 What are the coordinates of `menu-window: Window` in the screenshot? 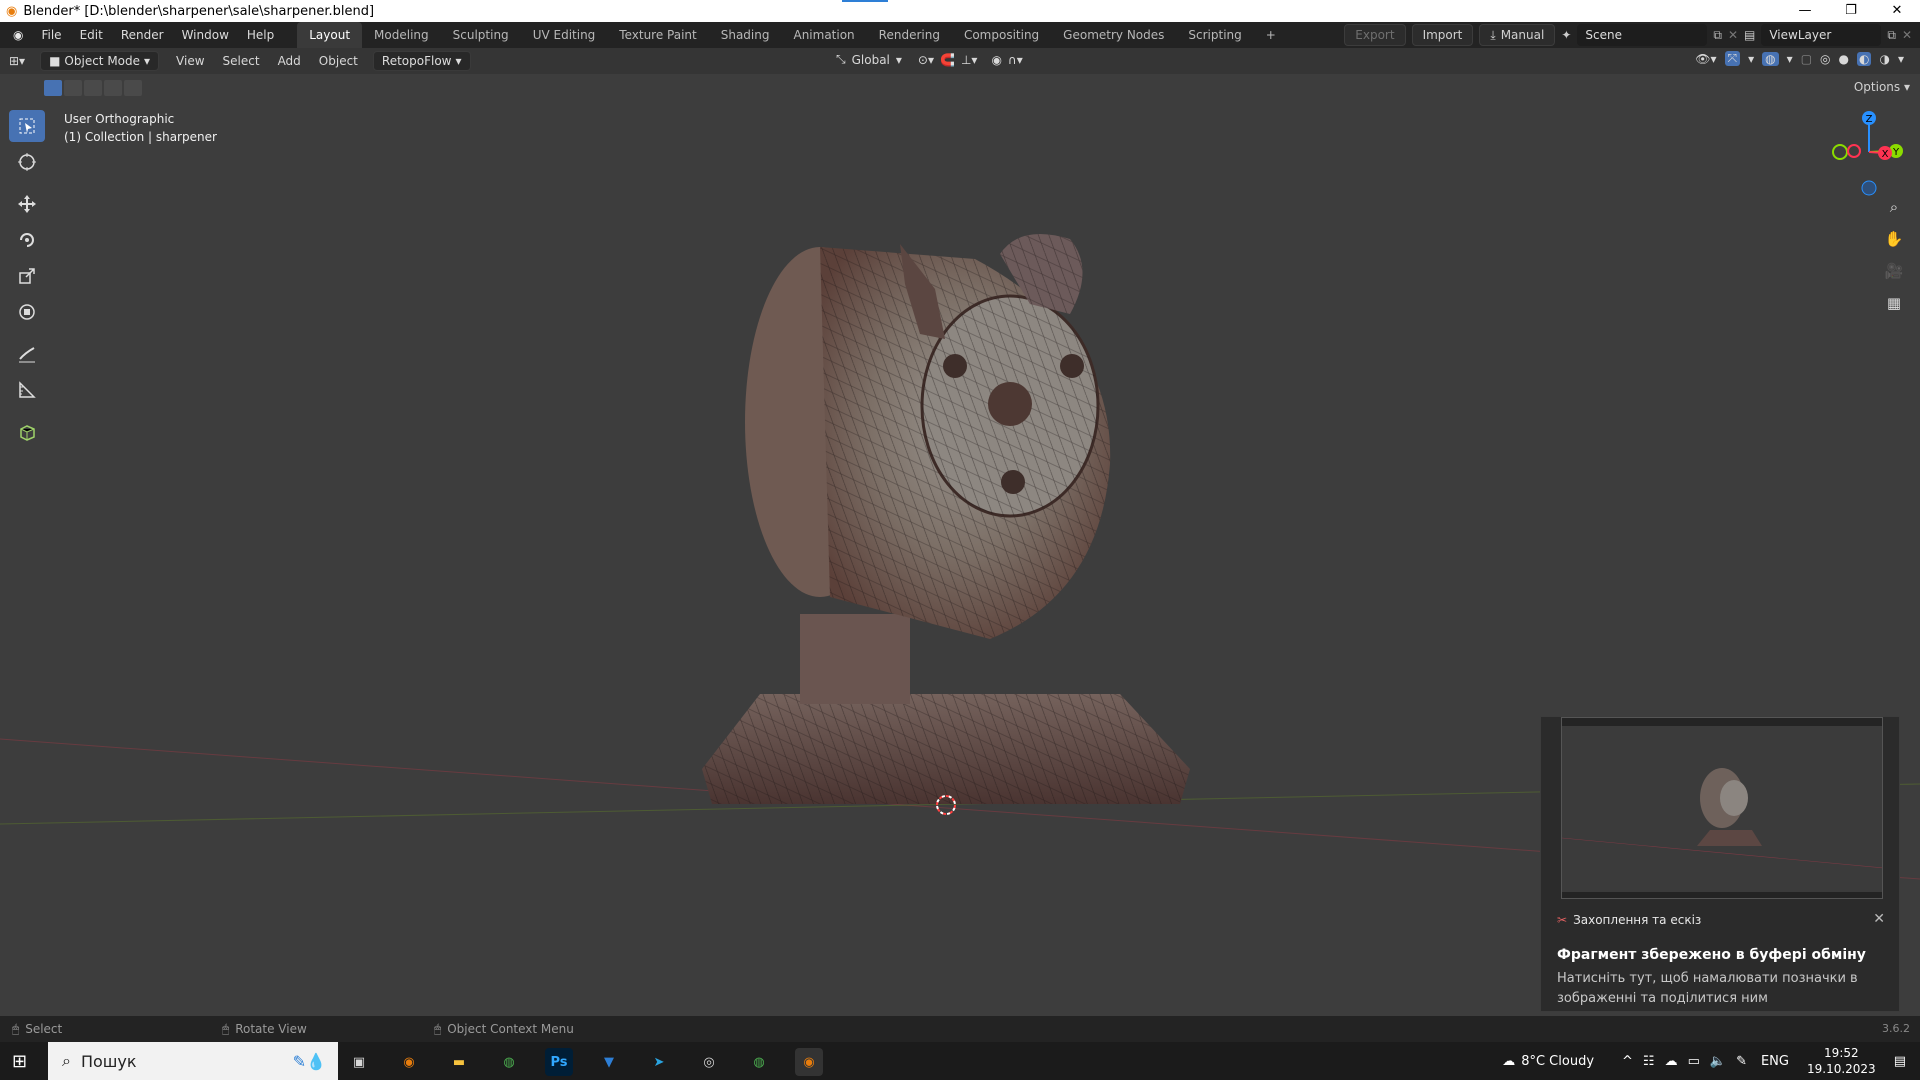 It's located at (205, 35).